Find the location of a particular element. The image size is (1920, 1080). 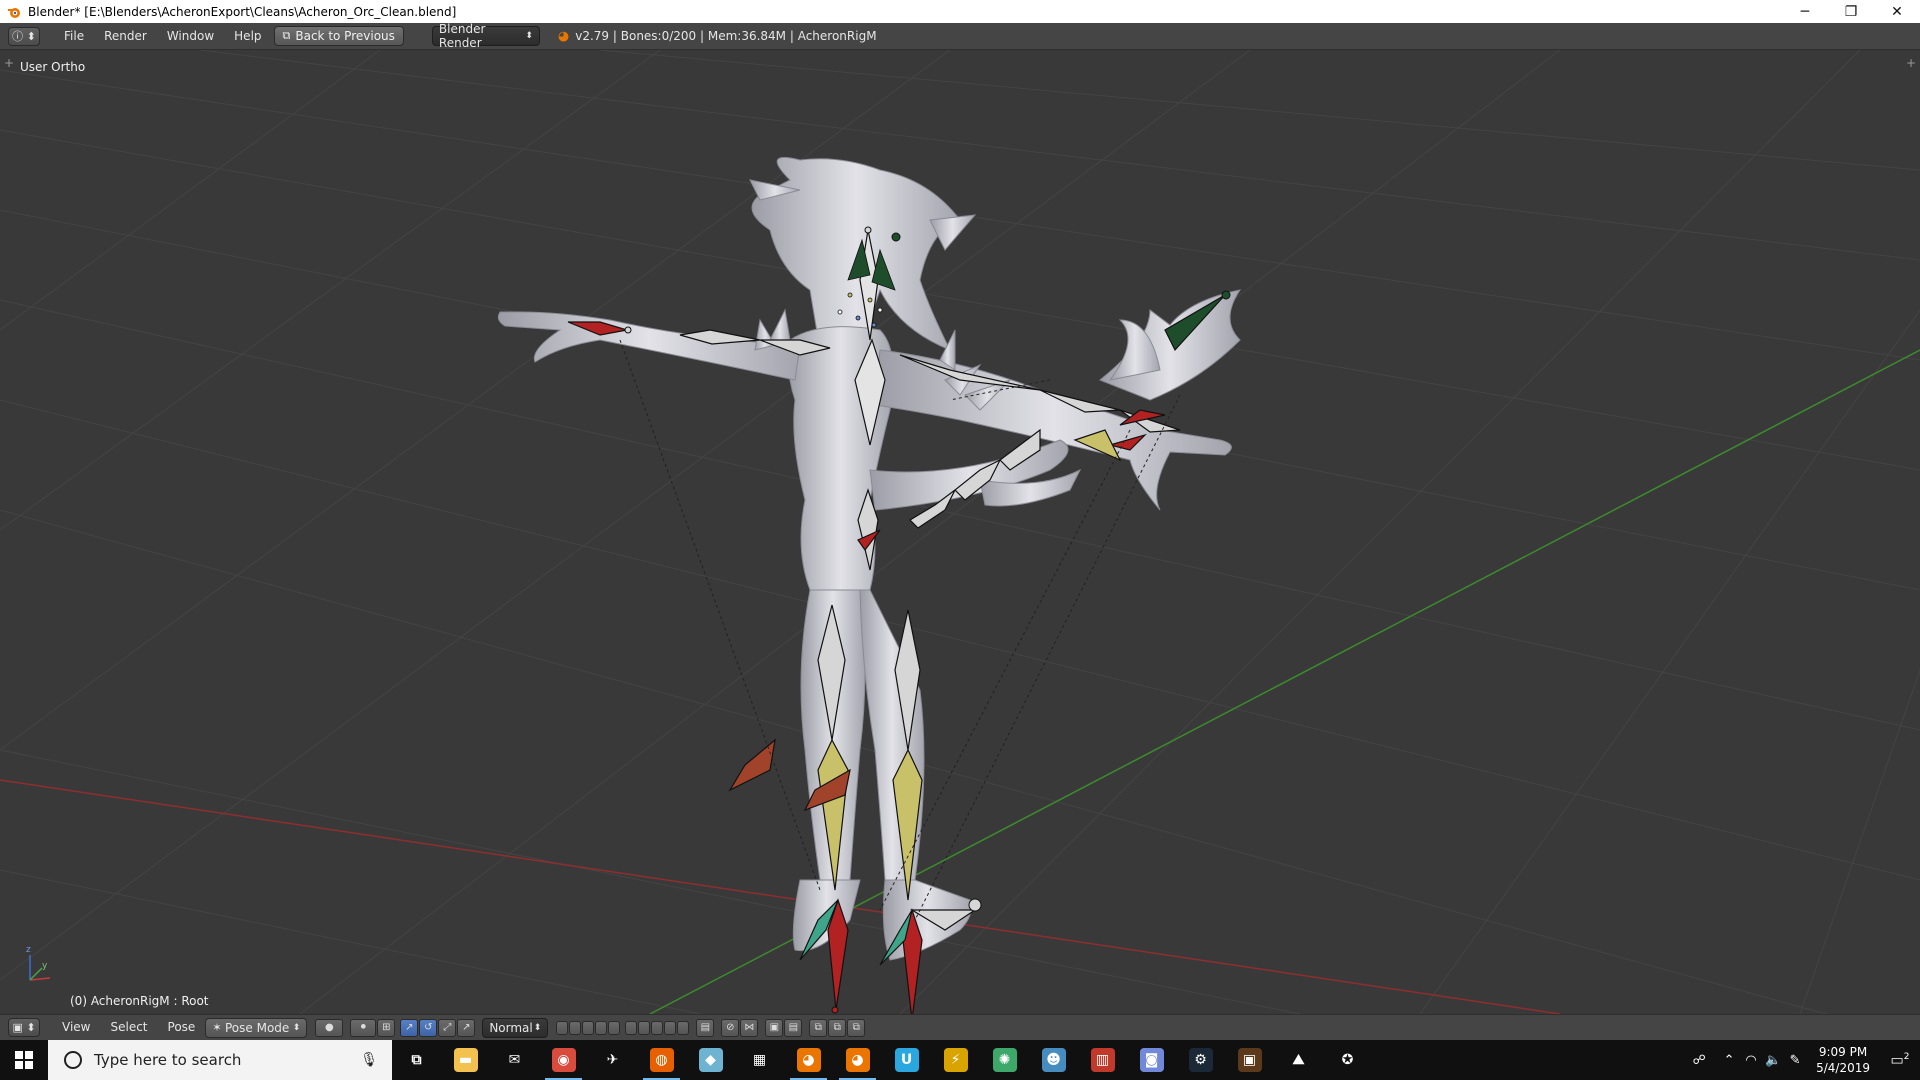

mode-value: Pose Mode is located at coordinates (257, 1027).